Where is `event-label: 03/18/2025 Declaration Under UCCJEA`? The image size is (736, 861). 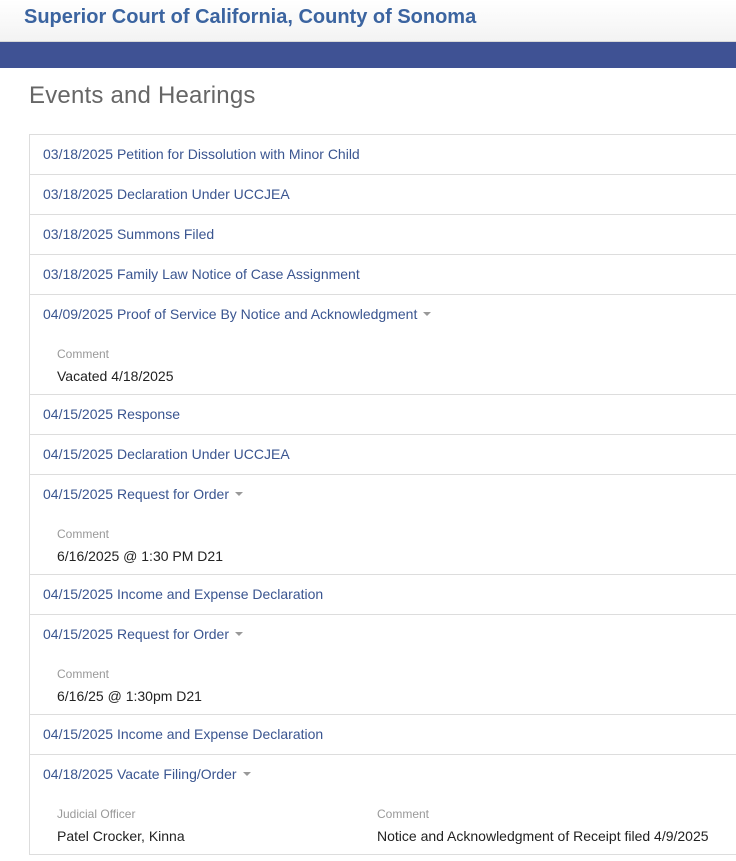 event-label: 03/18/2025 Declaration Under UCCJEA is located at coordinates (166, 194).